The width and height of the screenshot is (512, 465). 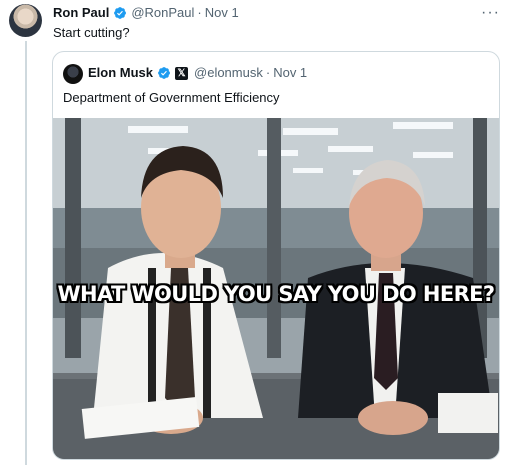 I want to click on quoted-author-name: Elon Musk, so click(x=121, y=72).